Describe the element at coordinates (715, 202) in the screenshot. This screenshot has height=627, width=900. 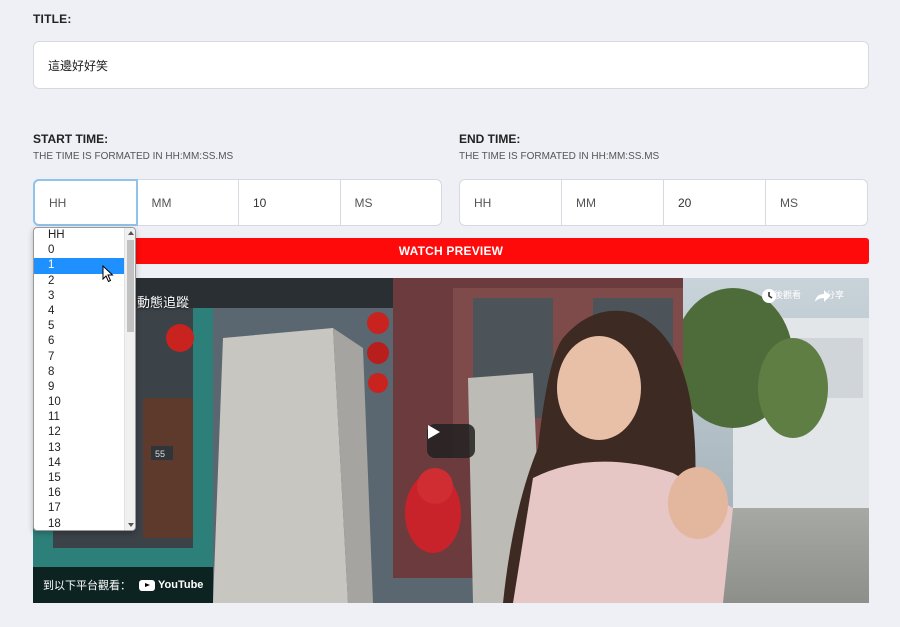
I see `end-seconds-select: 20` at that location.